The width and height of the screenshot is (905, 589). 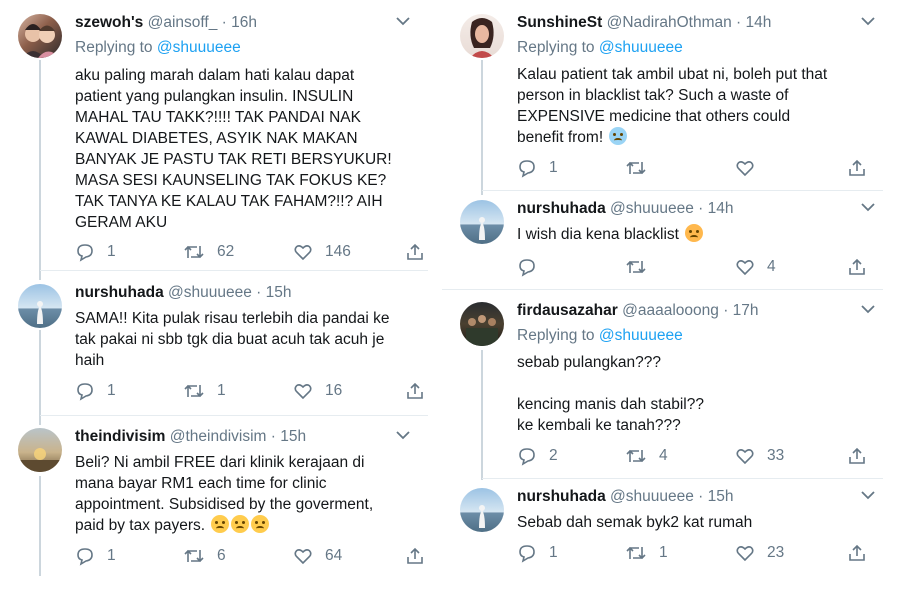 I want to click on tweet-line, so click(x=610, y=383).